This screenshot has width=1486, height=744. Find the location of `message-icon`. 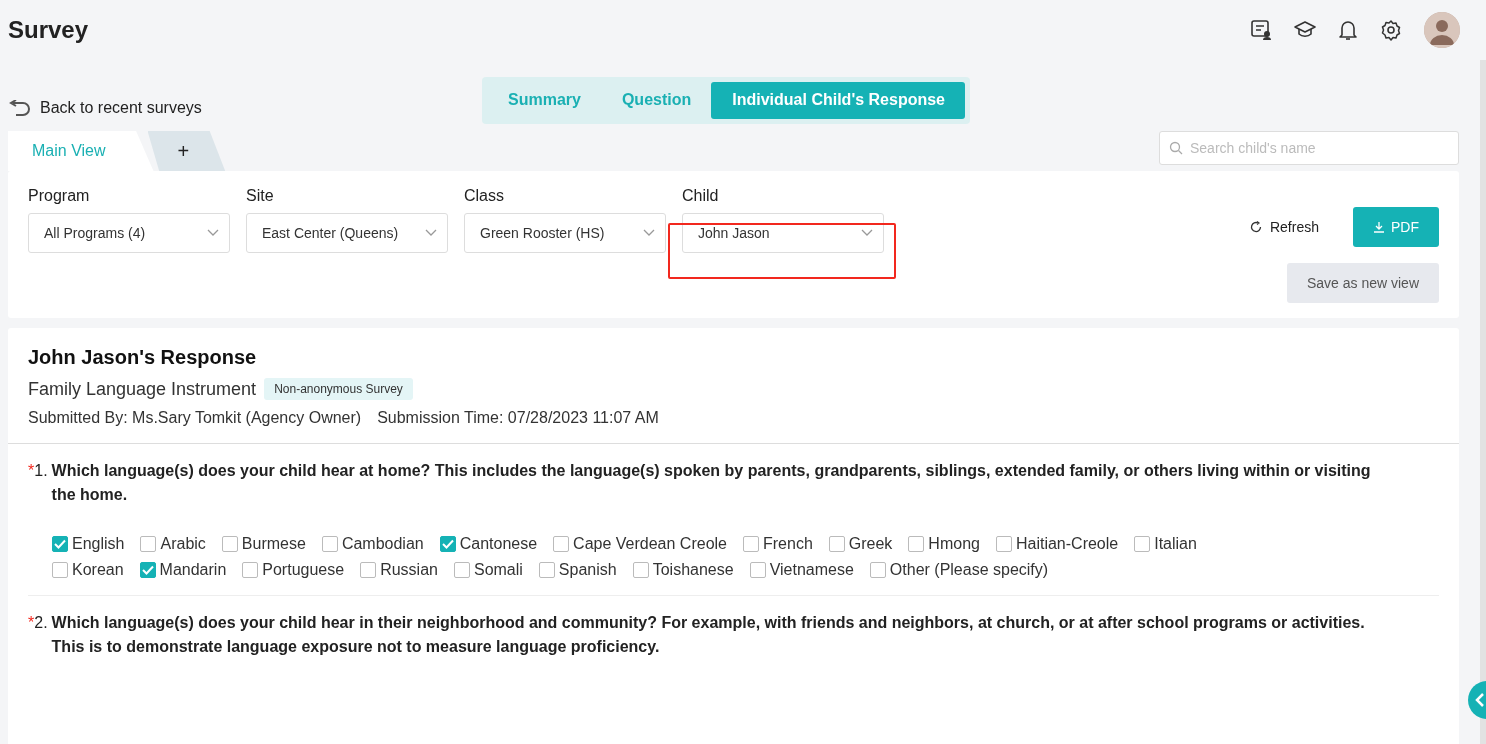

message-icon is located at coordinates (1261, 30).